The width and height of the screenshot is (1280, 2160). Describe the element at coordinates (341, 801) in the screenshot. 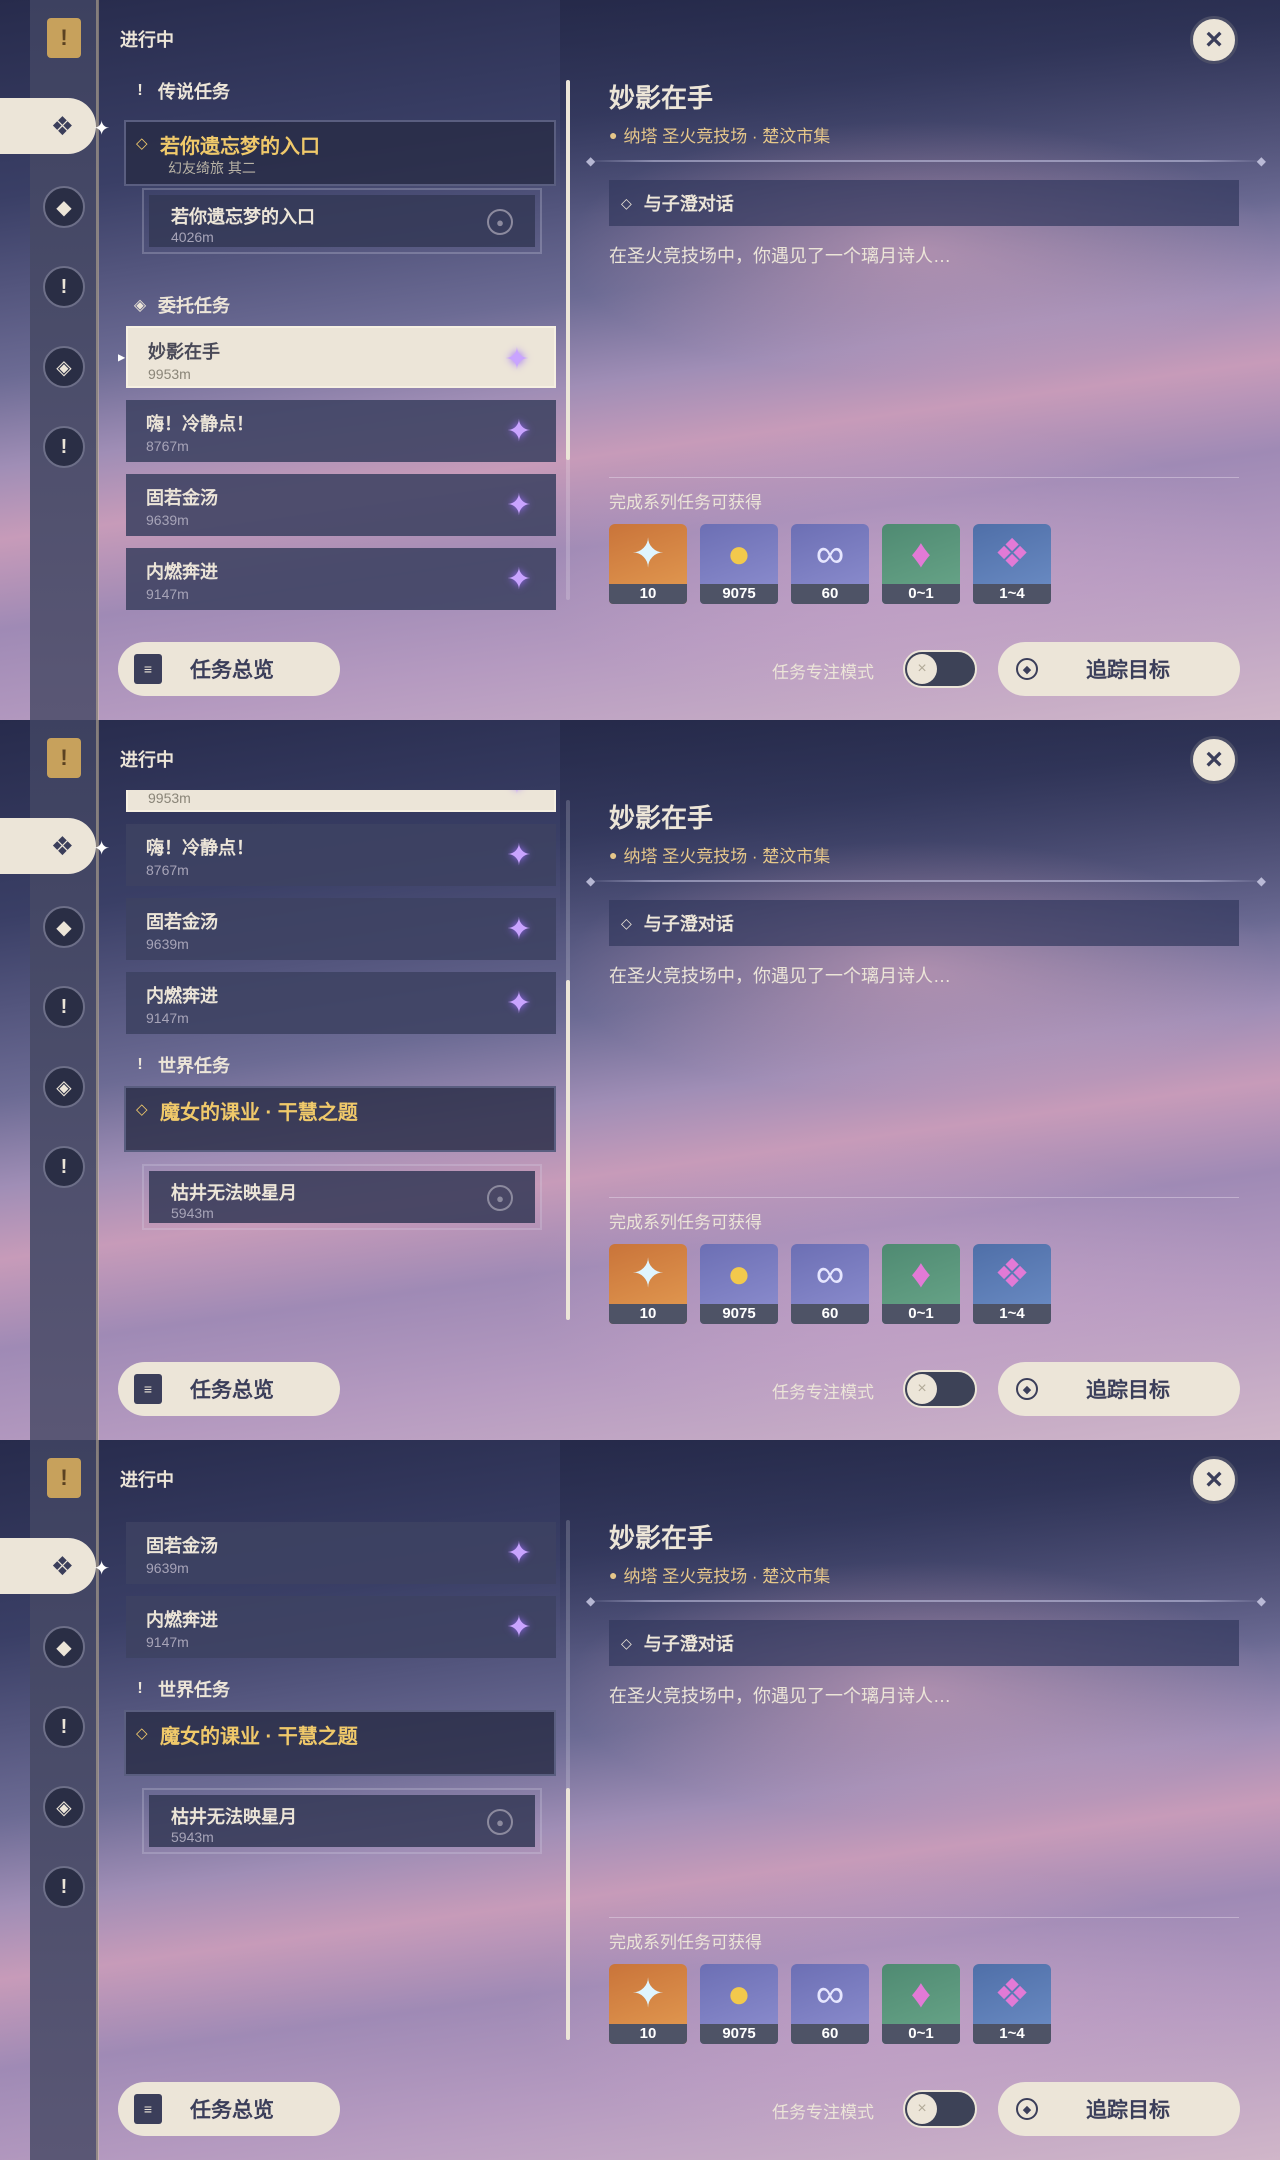

I see `list-item-commission: 妙影在手9953m✦` at that location.